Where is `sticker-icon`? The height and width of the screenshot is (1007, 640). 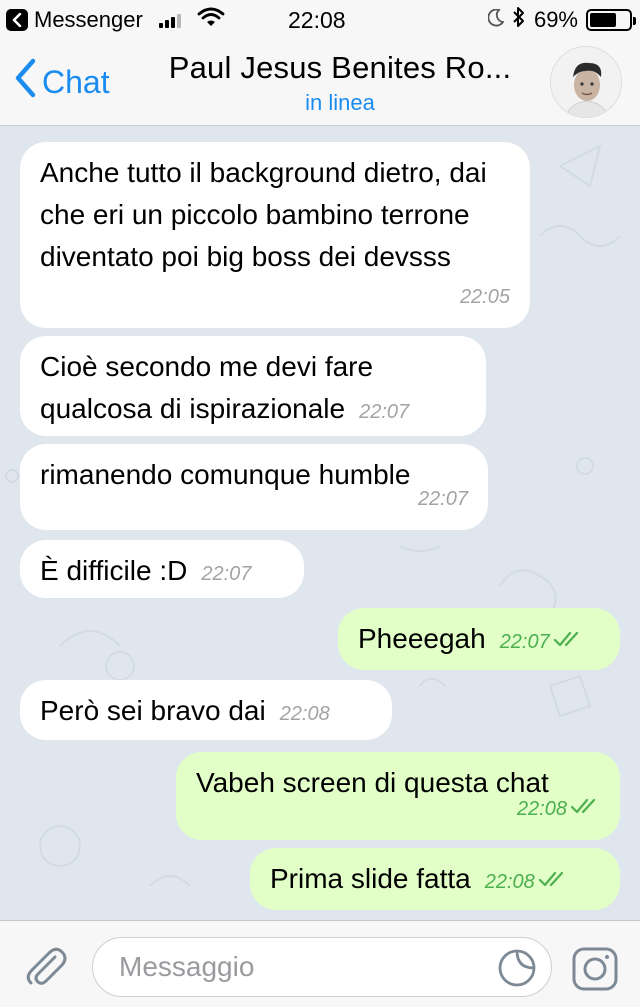
sticker-icon is located at coordinates (517, 971).